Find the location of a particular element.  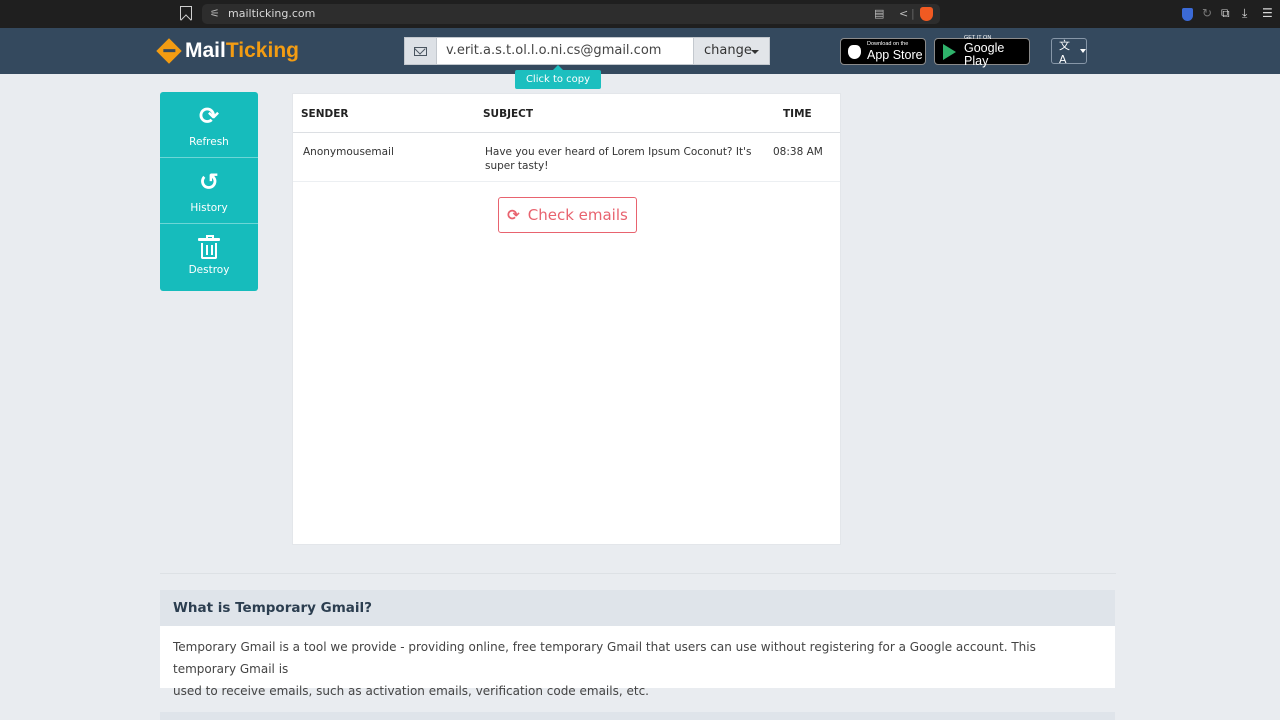

address-bar: ⚟ mailticking.com ▤ < | is located at coordinates (571, 14).